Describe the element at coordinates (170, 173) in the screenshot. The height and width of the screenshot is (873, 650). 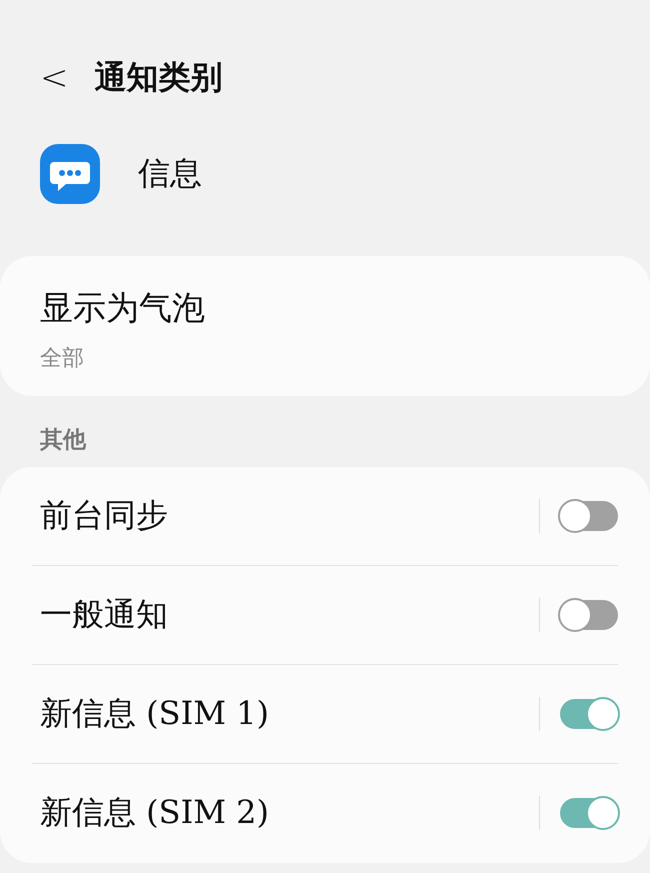
I see `app-name: 信息` at that location.